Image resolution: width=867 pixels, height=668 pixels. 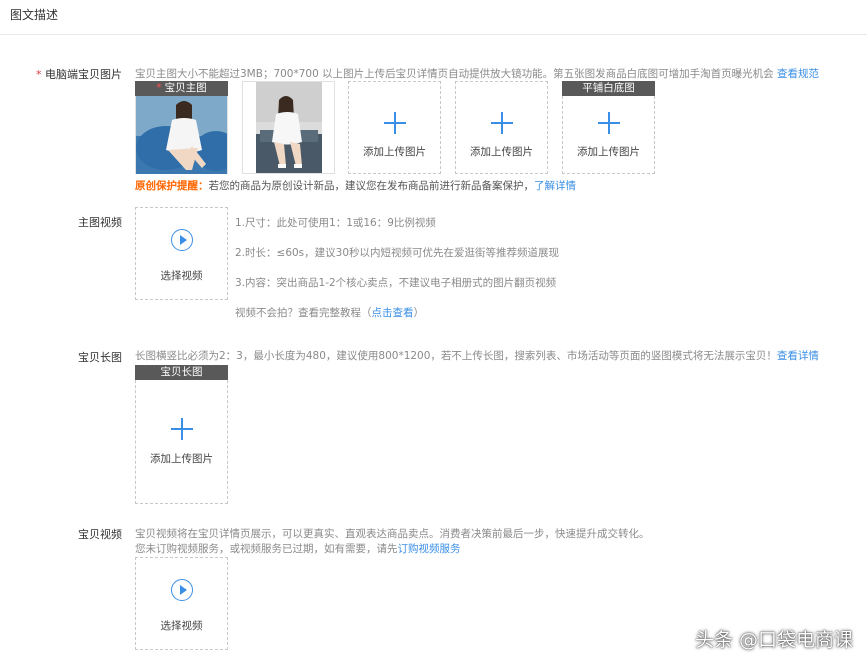 I want to click on main-image-caption: * 宝贝主图, so click(x=181, y=88).